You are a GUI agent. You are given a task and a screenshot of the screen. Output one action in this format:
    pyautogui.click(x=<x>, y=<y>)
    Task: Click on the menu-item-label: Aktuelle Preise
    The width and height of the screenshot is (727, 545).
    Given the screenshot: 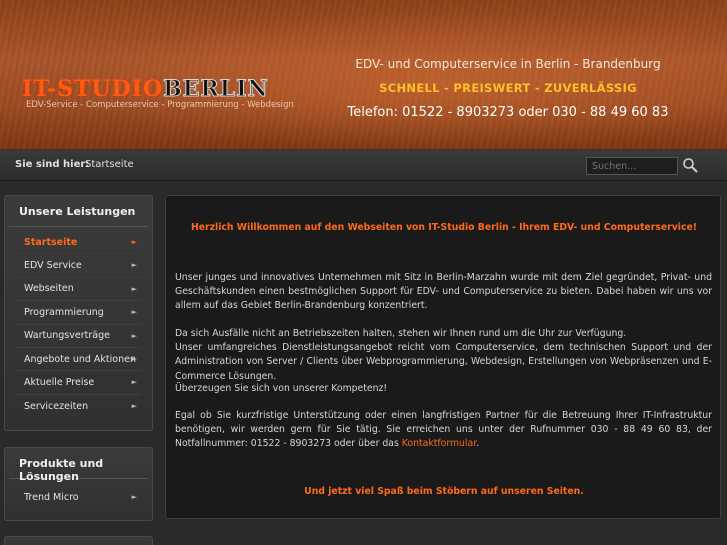 What is the action you would take?
    pyautogui.click(x=59, y=383)
    